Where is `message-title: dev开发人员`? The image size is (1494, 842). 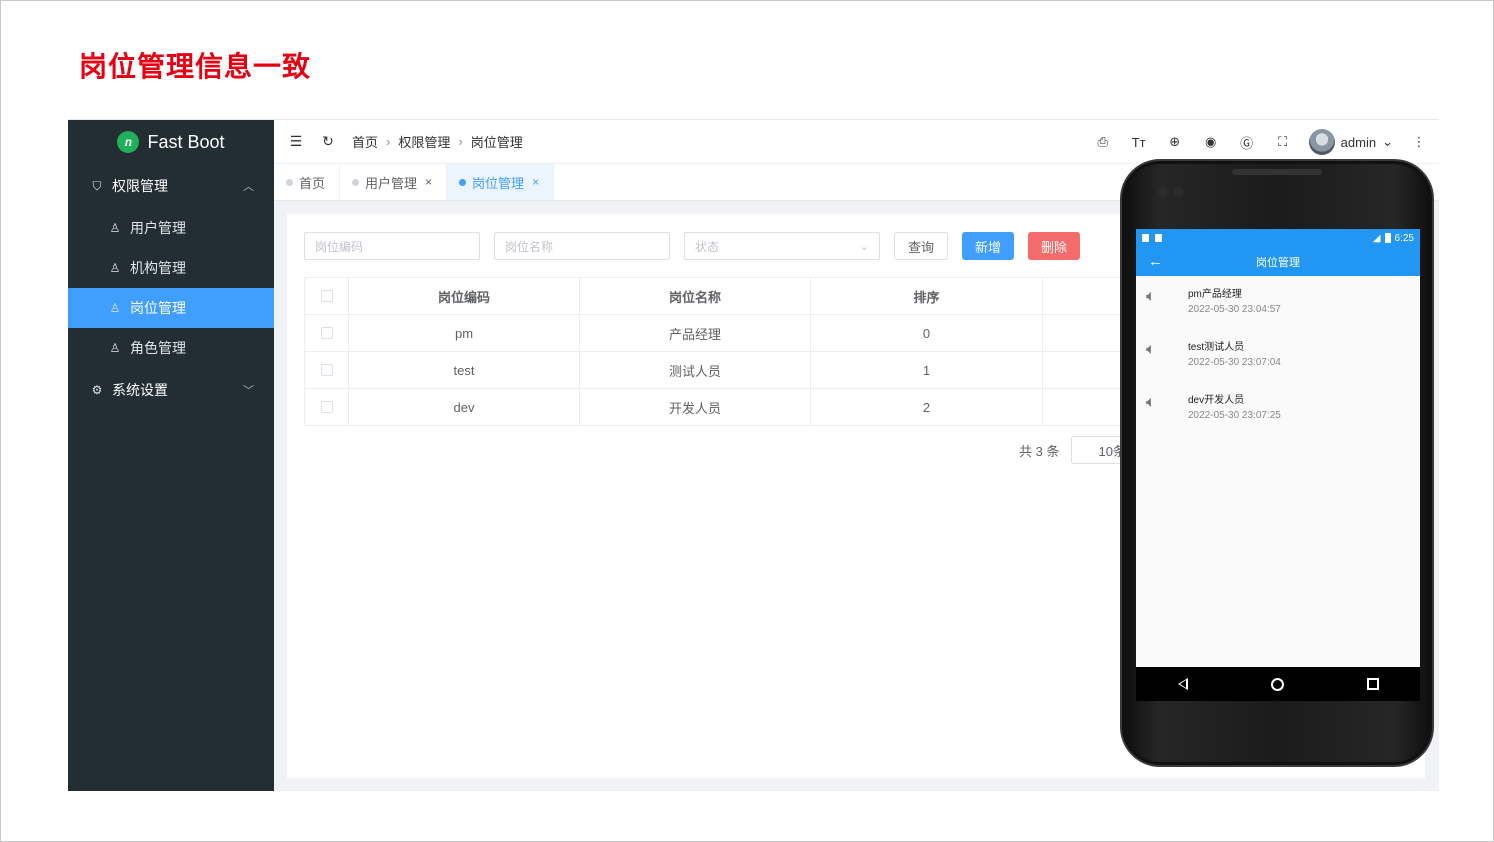 message-title: dev开发人员 is located at coordinates (1216, 400).